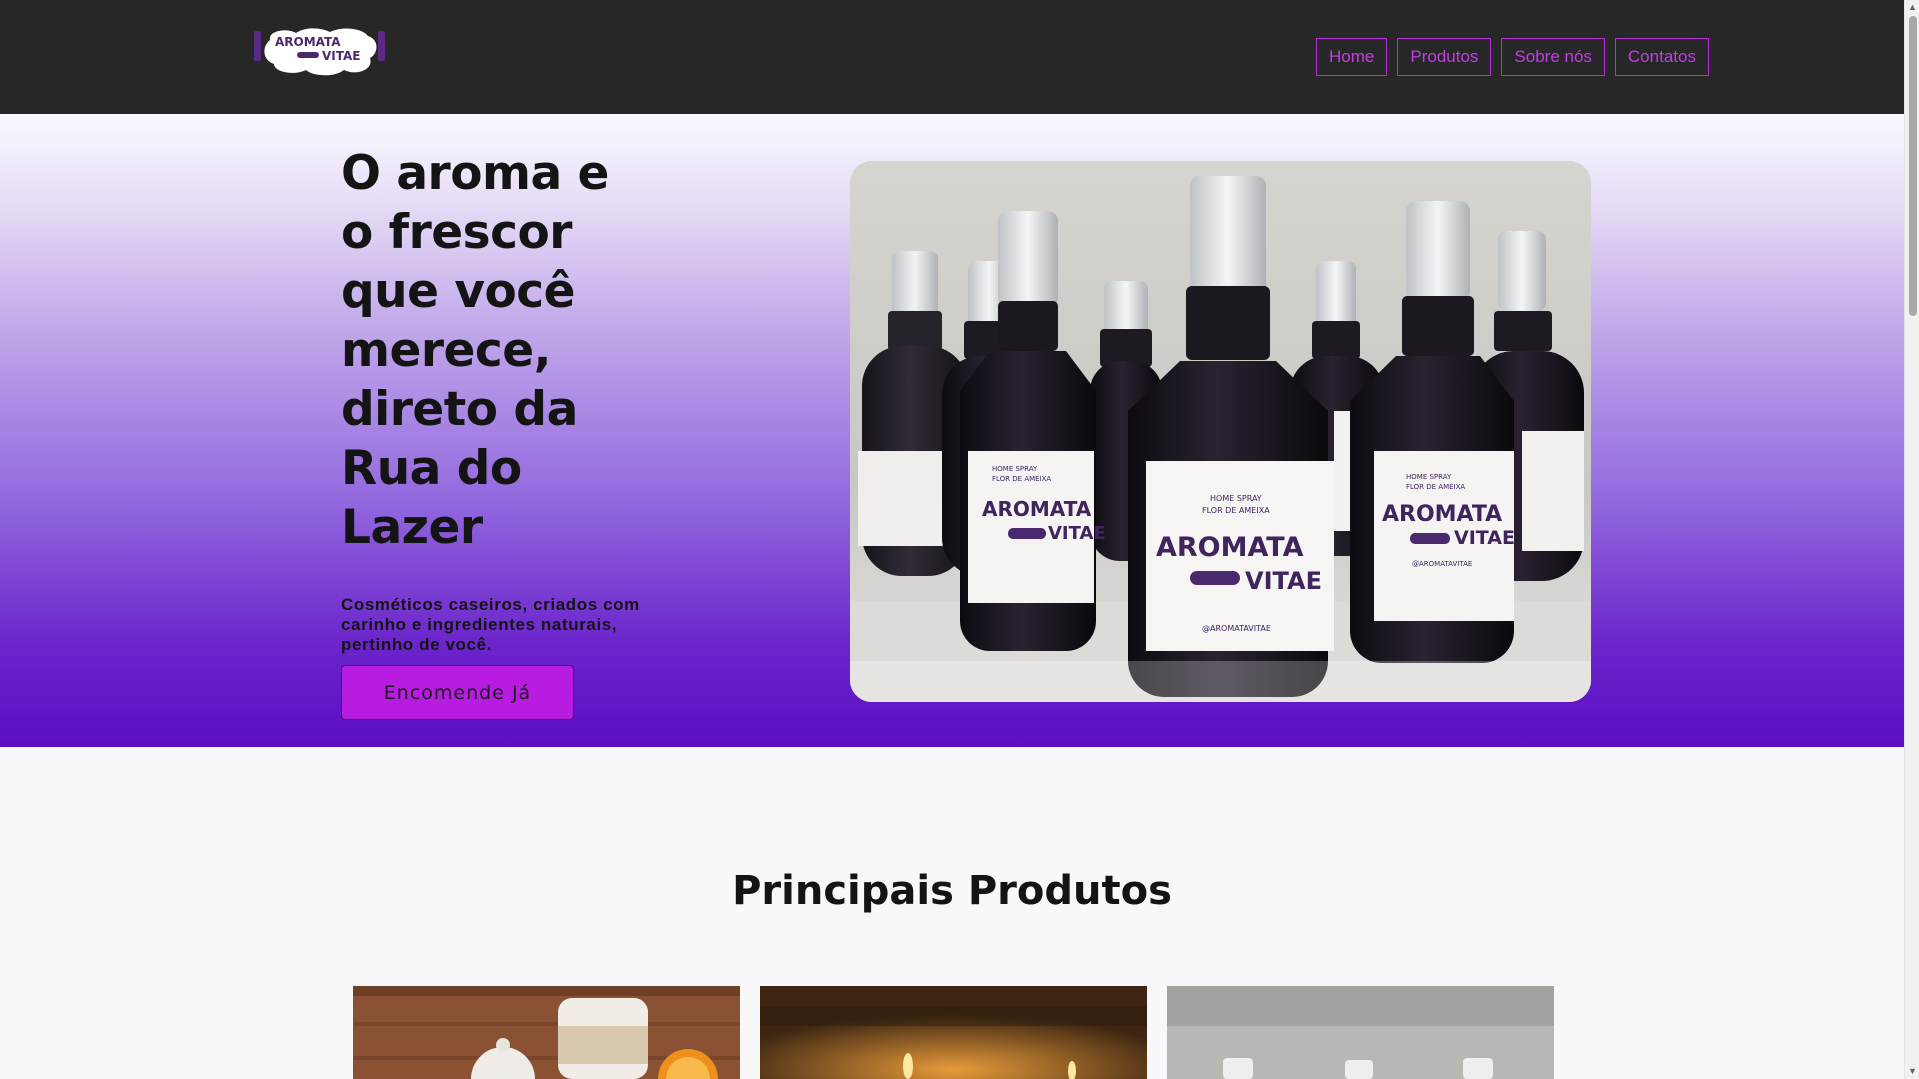 The image size is (1919, 1079). What do you see at coordinates (1352, 57) in the screenshot?
I see `nav-home: Home` at bounding box center [1352, 57].